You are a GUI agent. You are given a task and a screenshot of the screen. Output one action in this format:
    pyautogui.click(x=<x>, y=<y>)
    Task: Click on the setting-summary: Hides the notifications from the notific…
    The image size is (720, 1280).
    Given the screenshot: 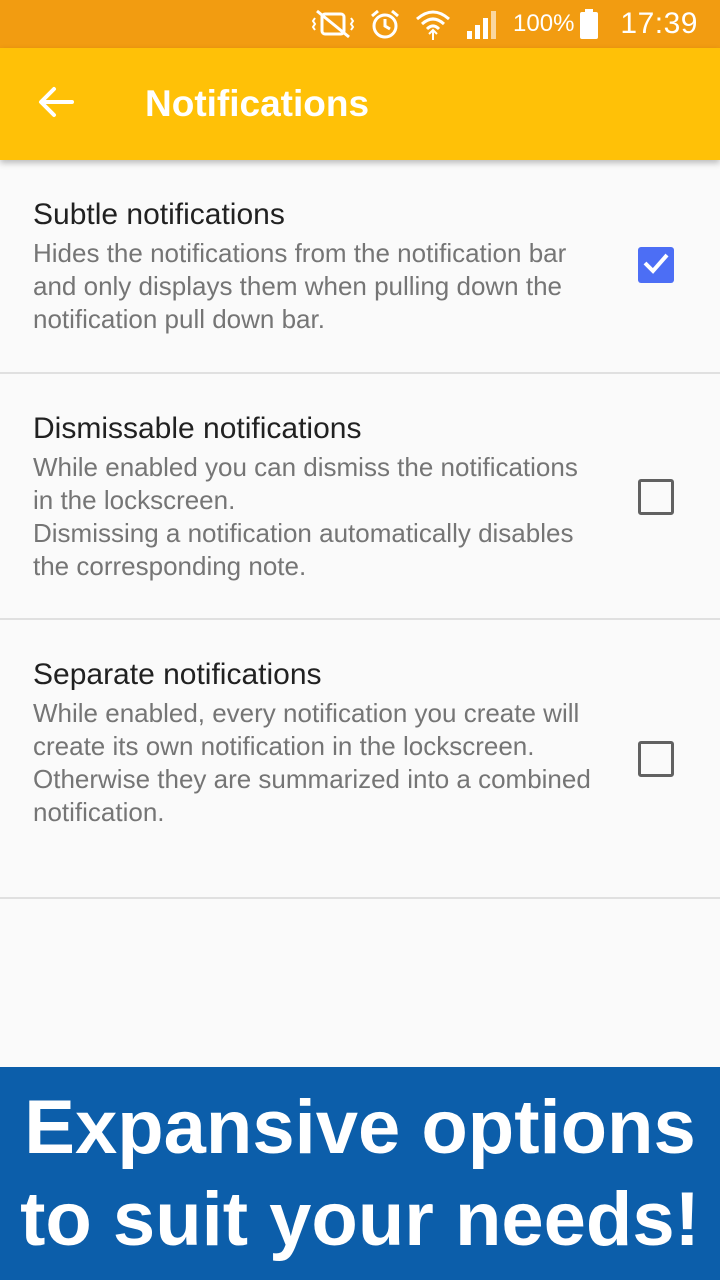 What is the action you would take?
    pyautogui.click(x=300, y=286)
    